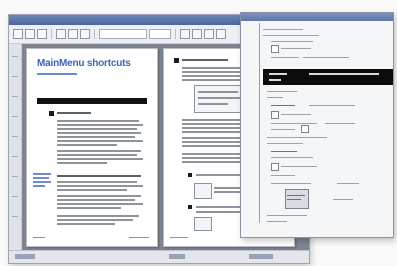 The image size is (397, 266). What do you see at coordinates (85, 34) in the screenshot?
I see `zoom-in-icon` at bounding box center [85, 34].